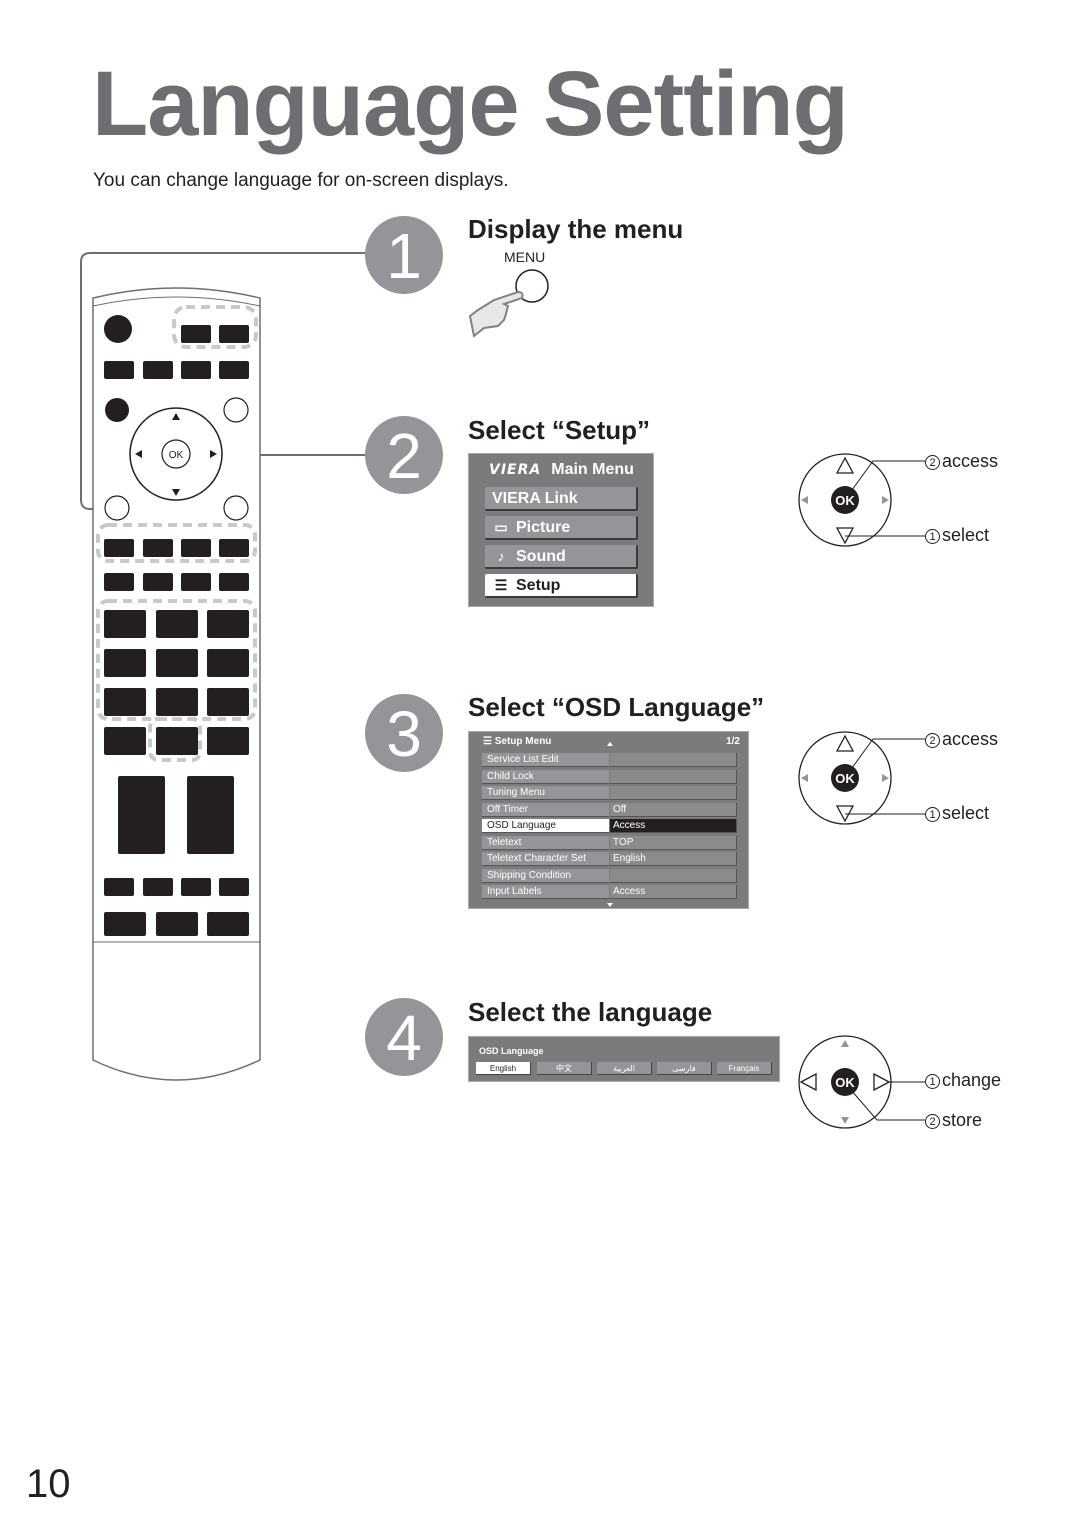 This screenshot has height=1528, width=1080. Describe the element at coordinates (684, 1068) in the screenshot. I see `language-option-persian: فارسی` at that location.